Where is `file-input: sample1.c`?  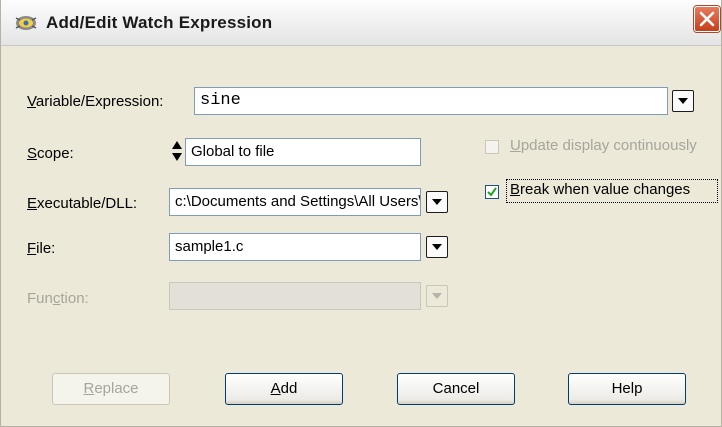 file-input: sample1.c is located at coordinates (295, 247).